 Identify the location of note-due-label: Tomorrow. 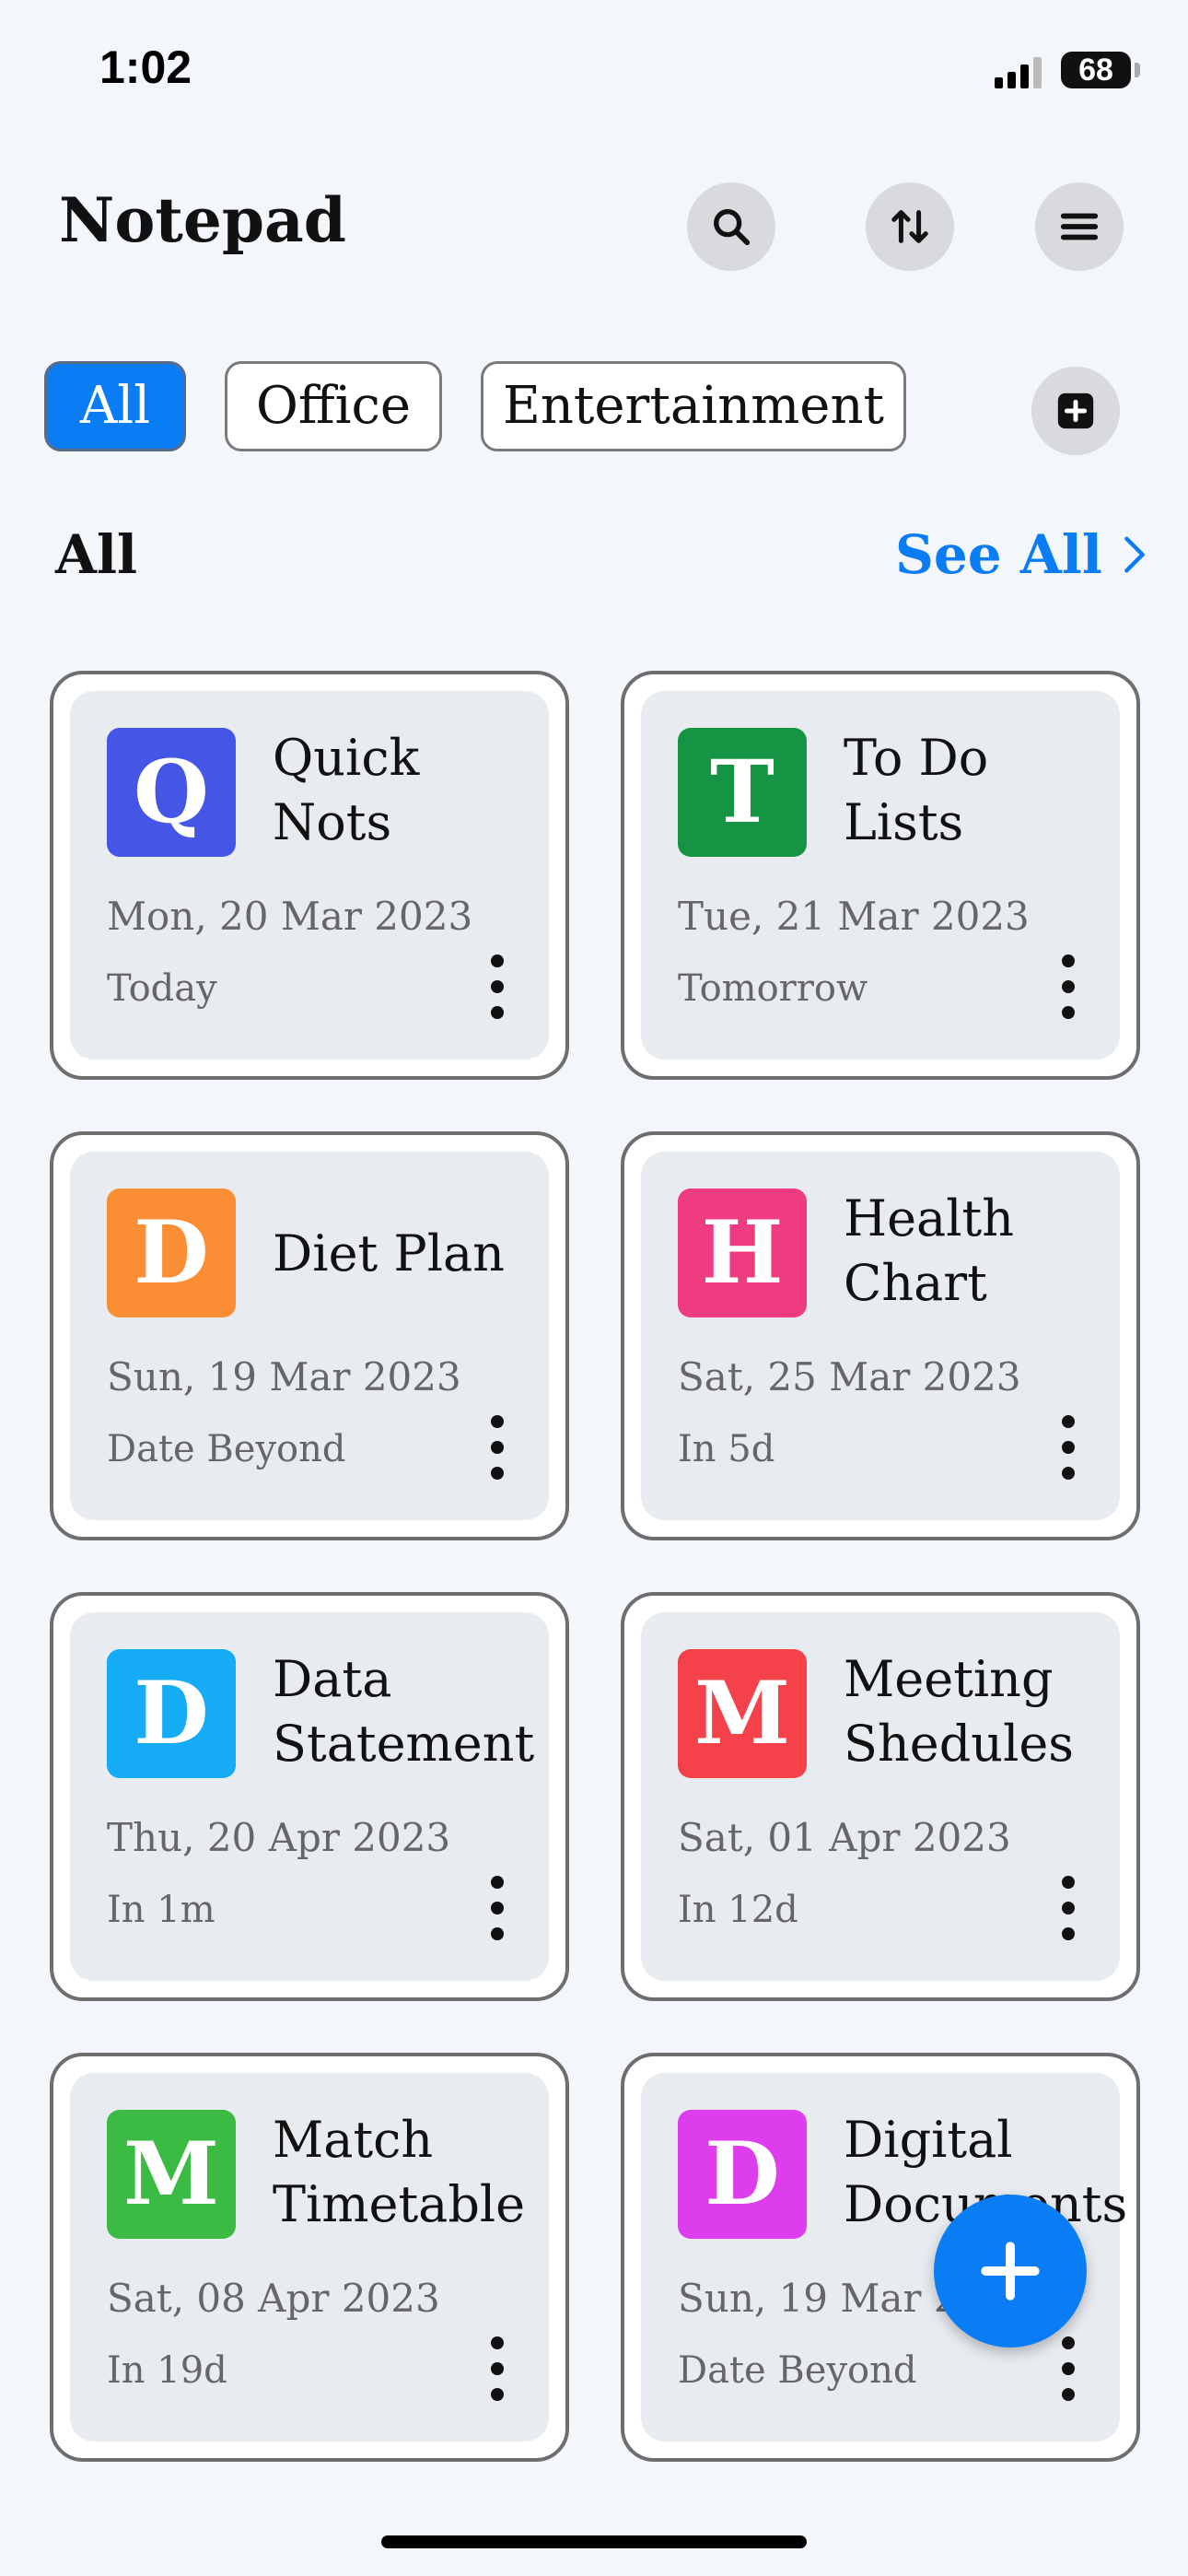
(773, 989).